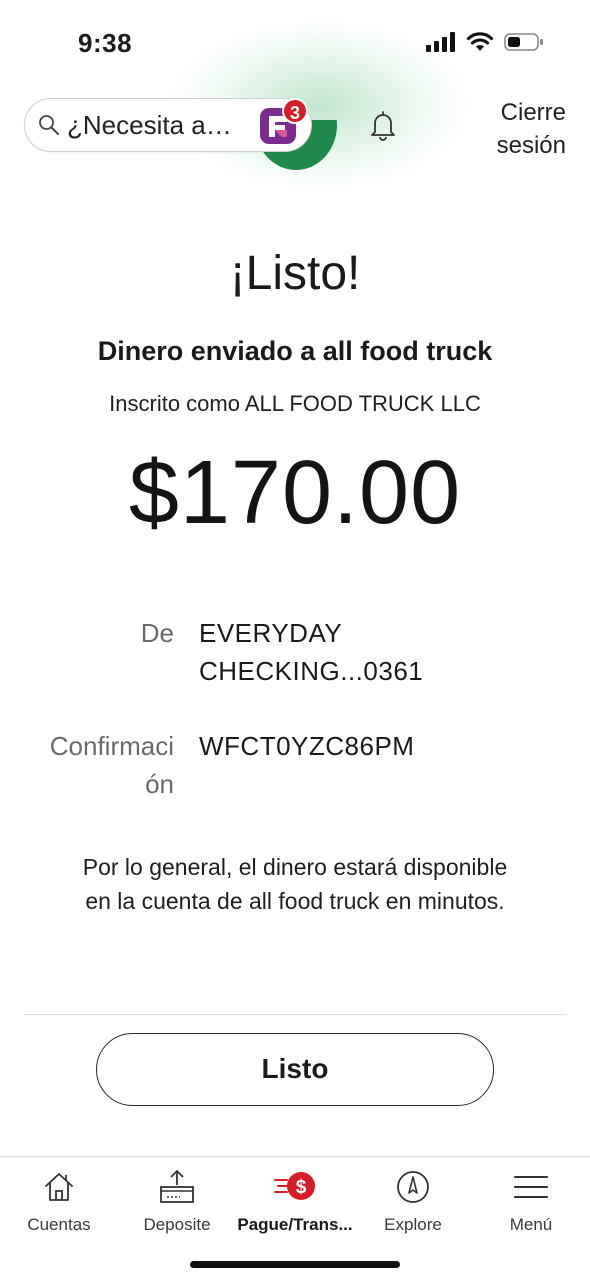 The width and height of the screenshot is (590, 1280). What do you see at coordinates (311, 652) in the screenshot?
I see `from-account-value: EVERYDAY CHECKING...0361` at bounding box center [311, 652].